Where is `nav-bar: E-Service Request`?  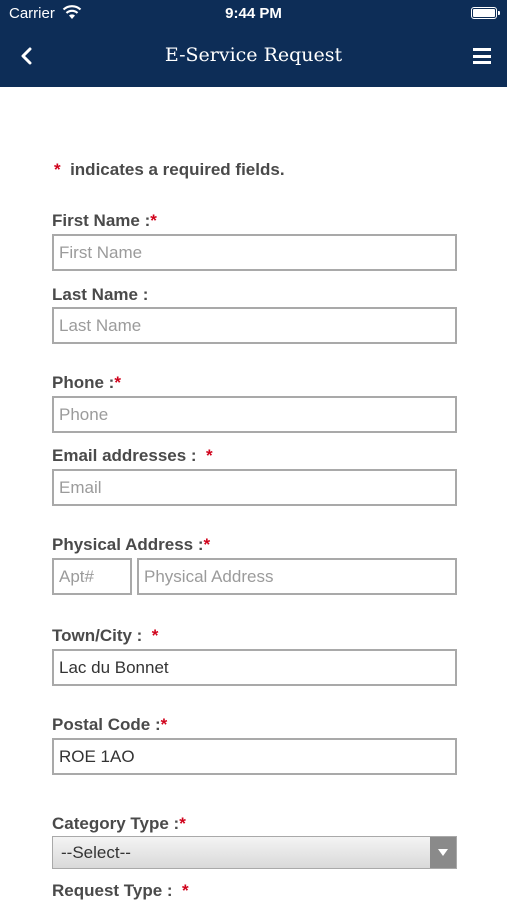 nav-bar: E-Service Request is located at coordinates (253, 57).